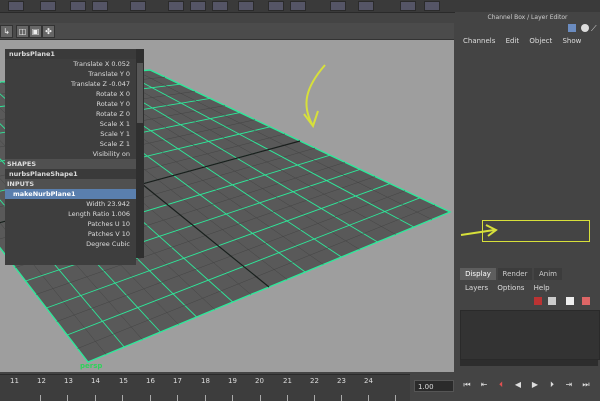 The width and height of the screenshot is (600, 401). What do you see at coordinates (70, 244) in the screenshot?
I see `attr-degree: Degree Cubic` at bounding box center [70, 244].